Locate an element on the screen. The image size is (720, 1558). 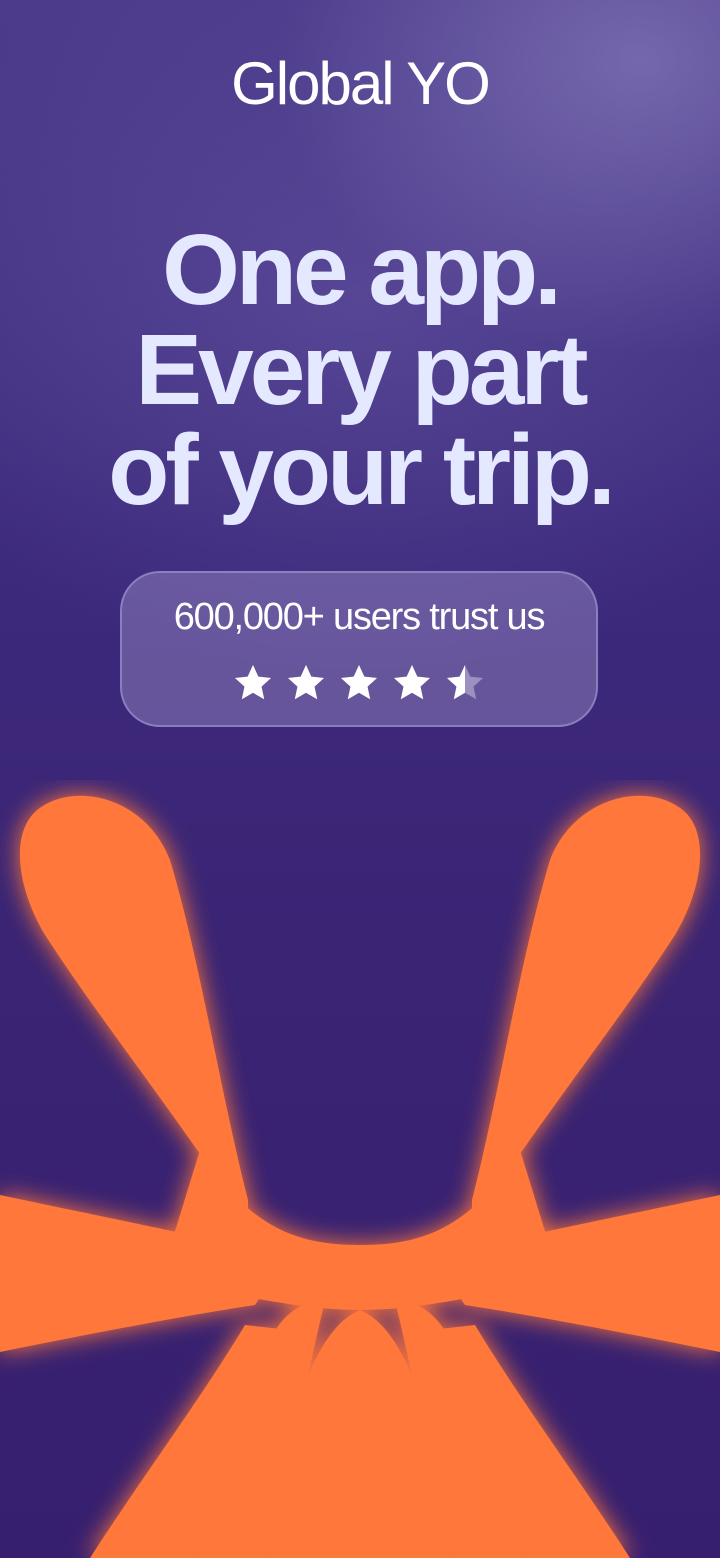
headline-line-2: Every part is located at coordinates (361, 370).